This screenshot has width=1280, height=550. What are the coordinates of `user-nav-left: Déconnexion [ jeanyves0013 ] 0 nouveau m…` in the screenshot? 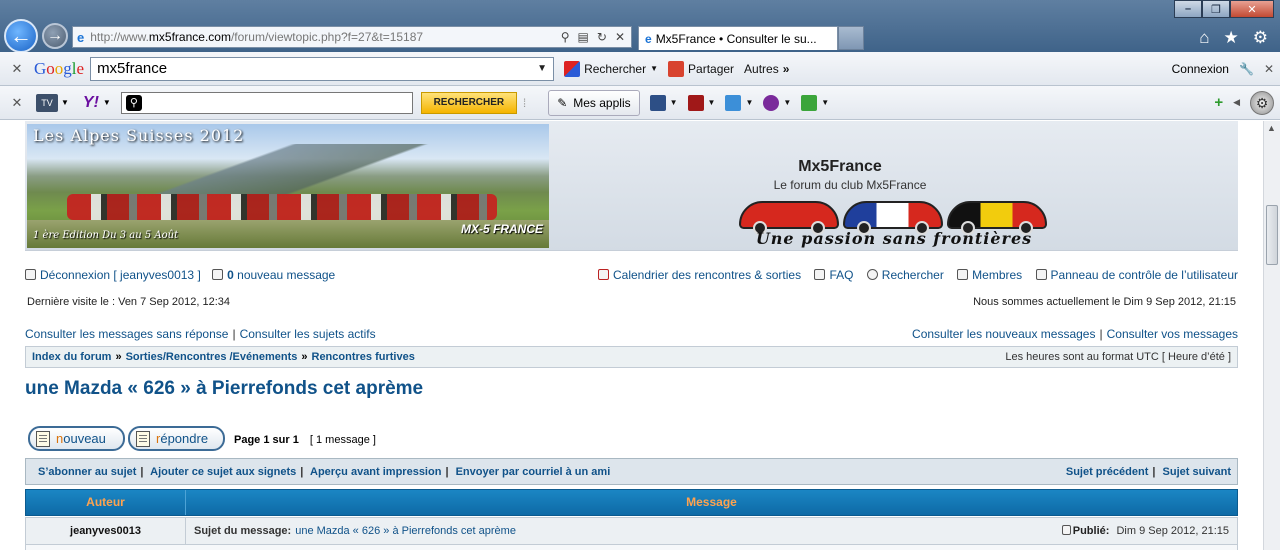 It's located at (180, 275).